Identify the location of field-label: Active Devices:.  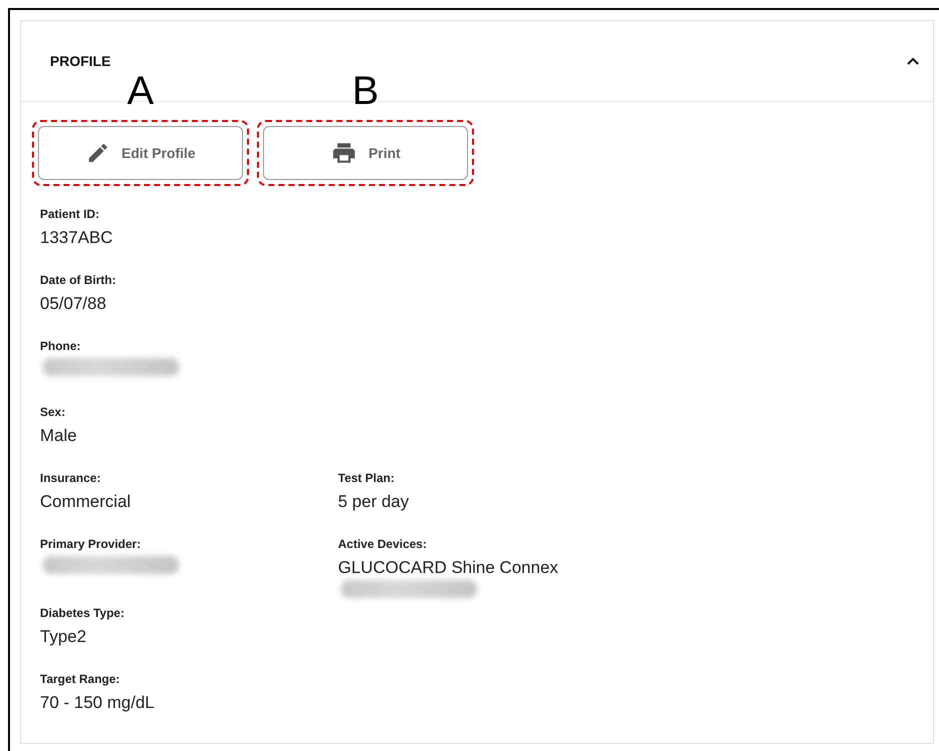
(382, 543).